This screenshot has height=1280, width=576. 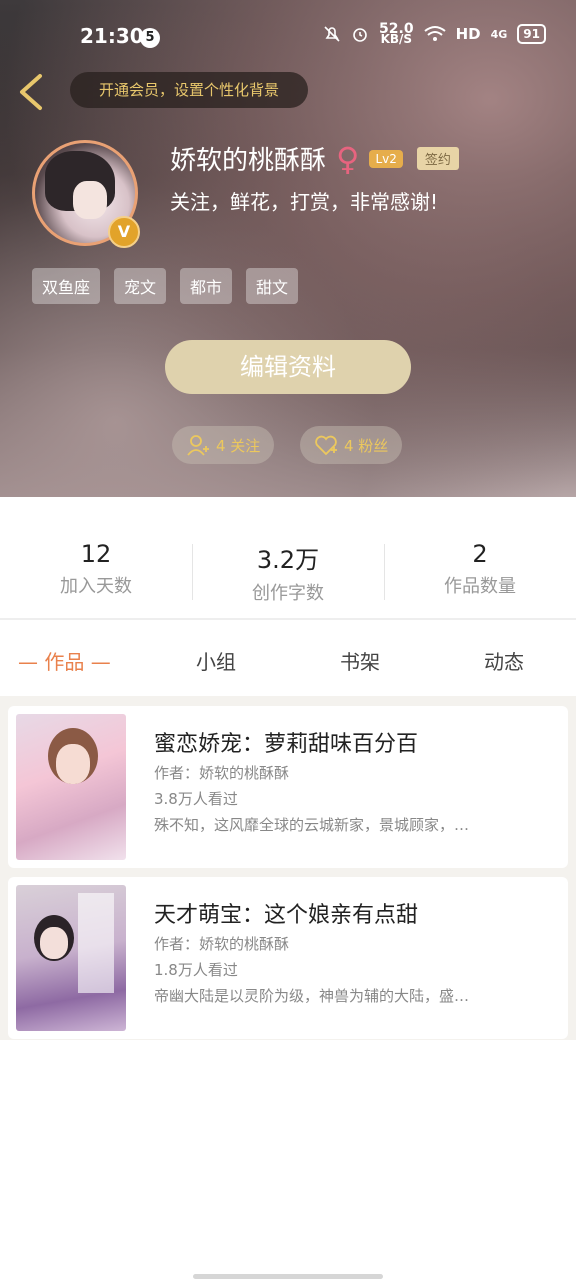 I want to click on alarm-icon, so click(x=360, y=35).